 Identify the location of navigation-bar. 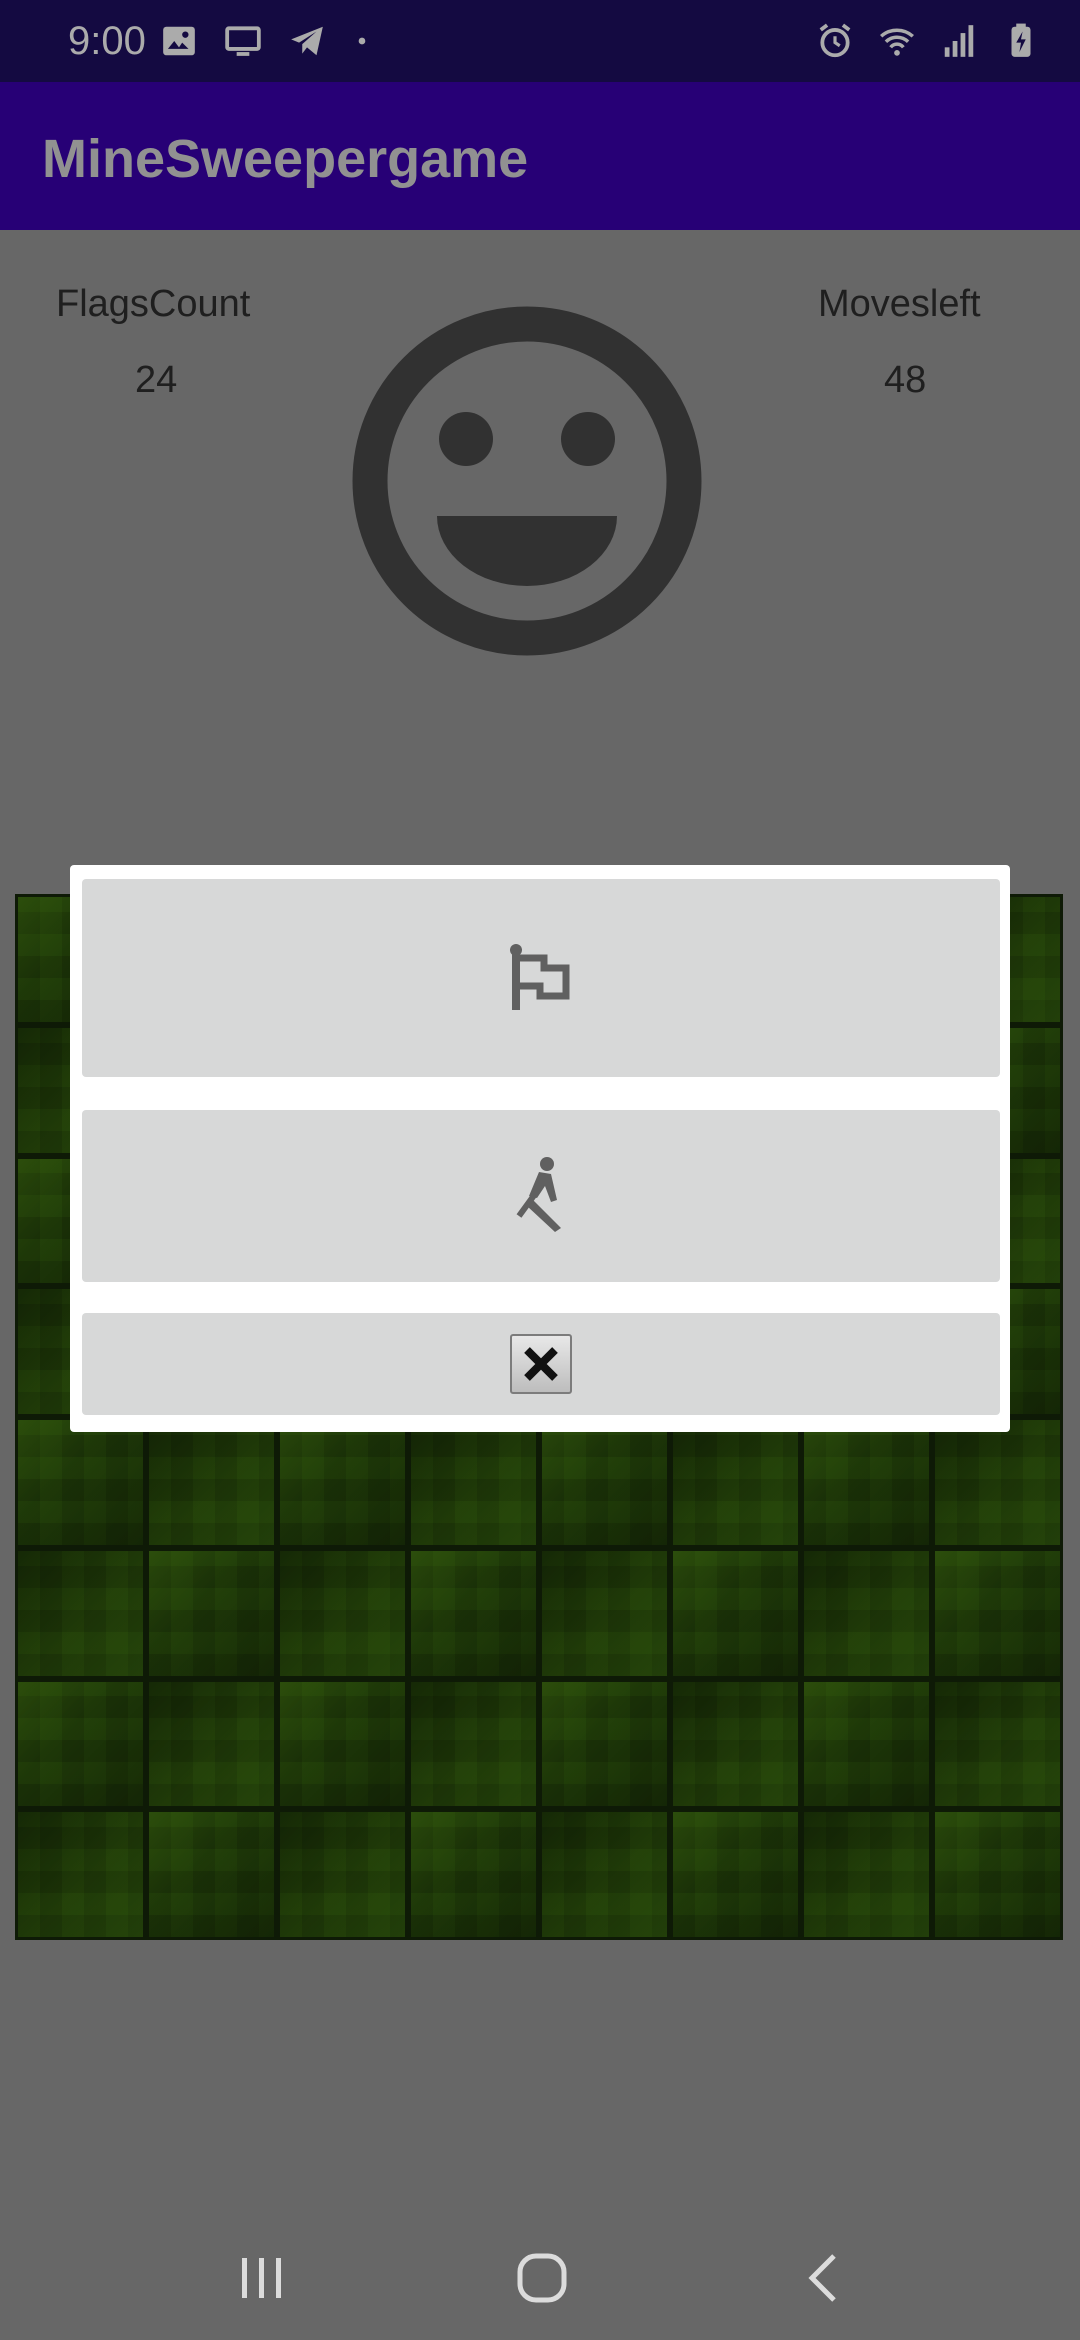
(540, 2280).